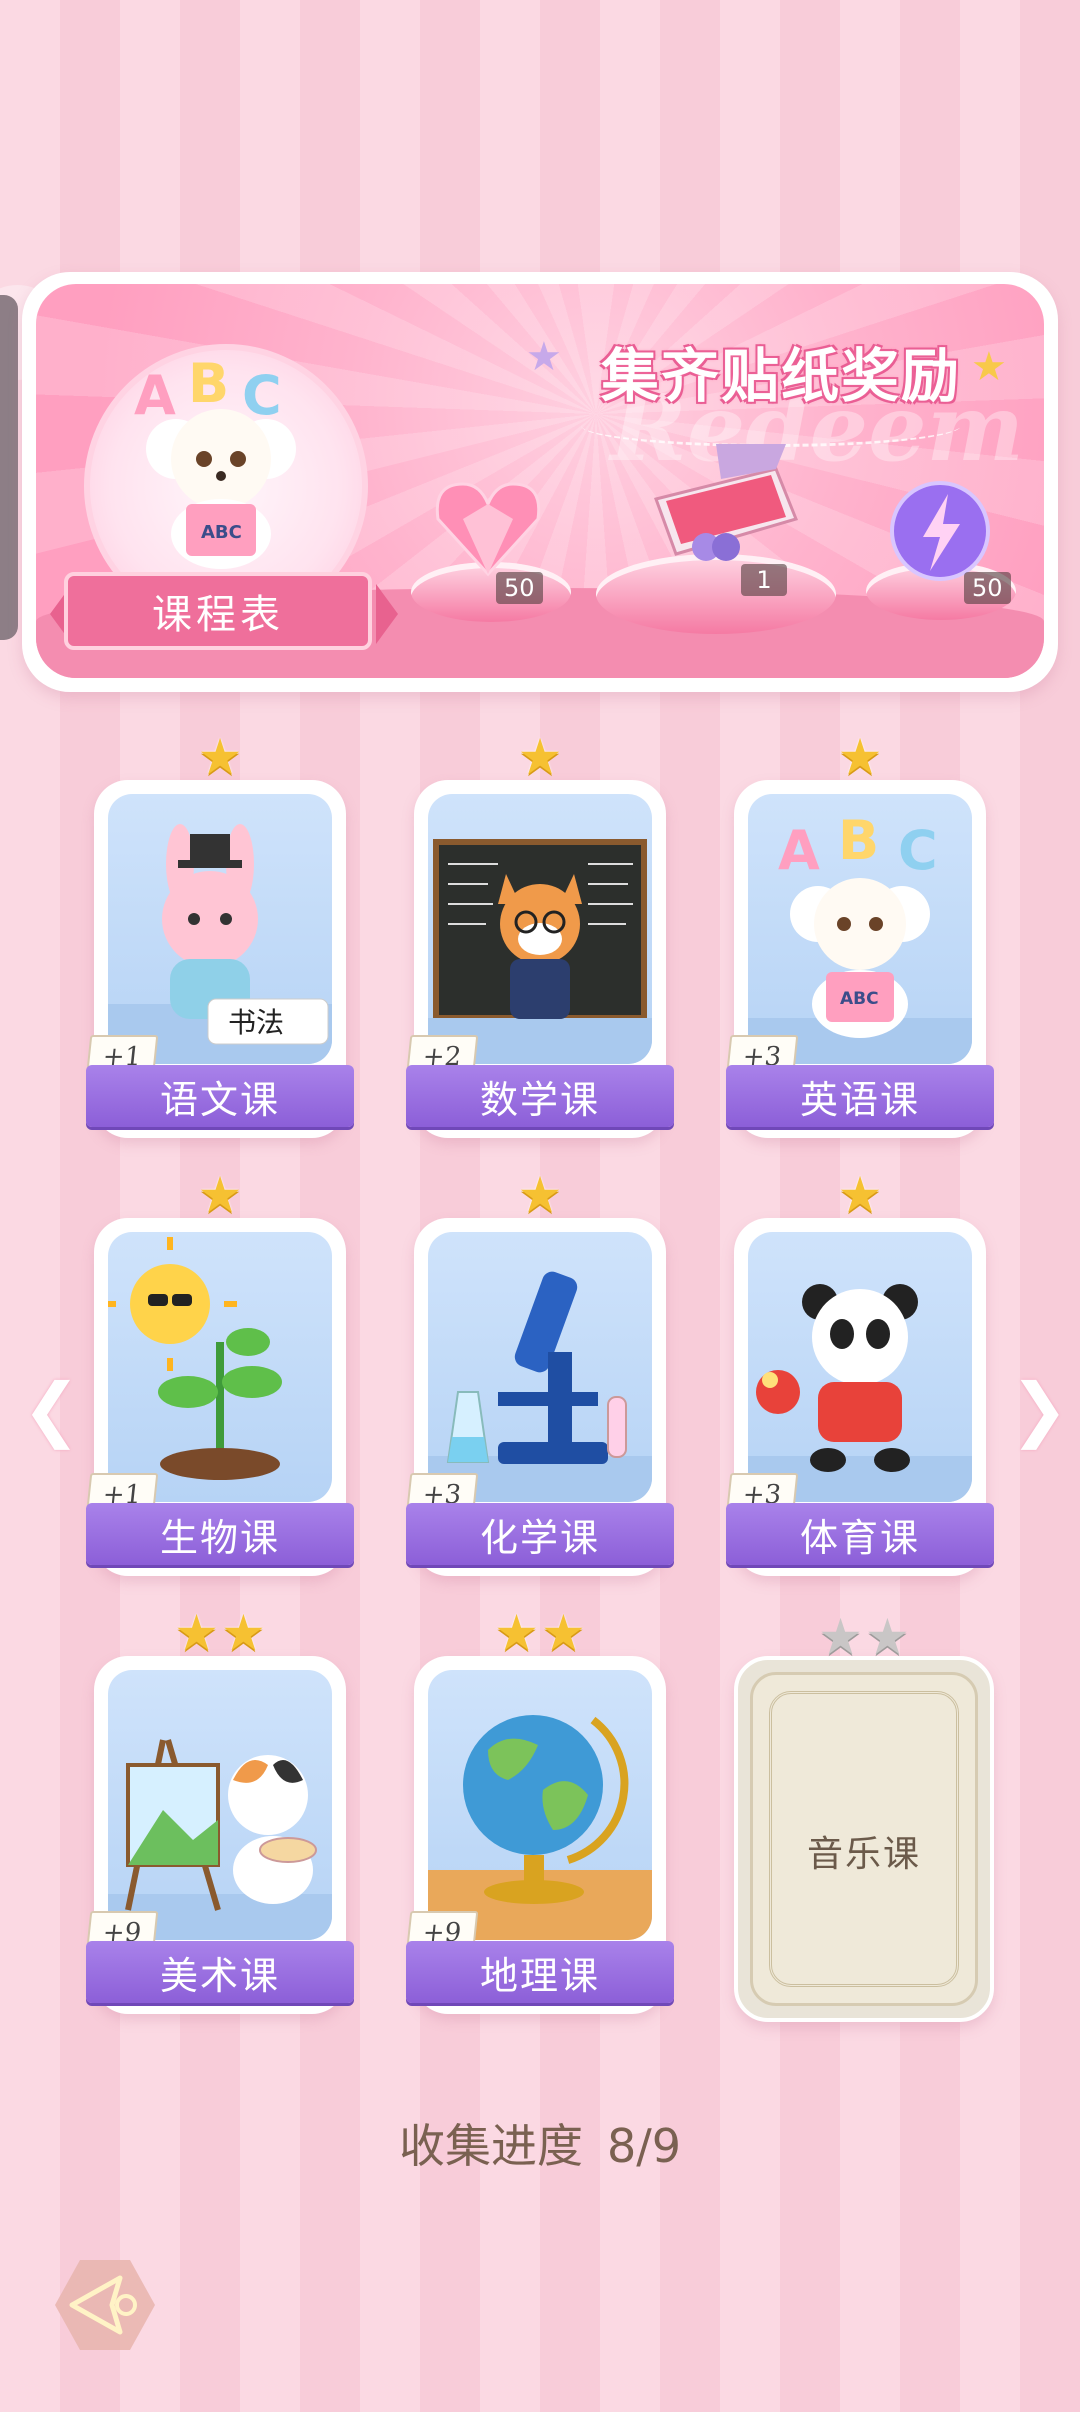 The height and width of the screenshot is (2412, 1080). I want to click on sticker-card: ★ +3 化学课, so click(539, 1373).